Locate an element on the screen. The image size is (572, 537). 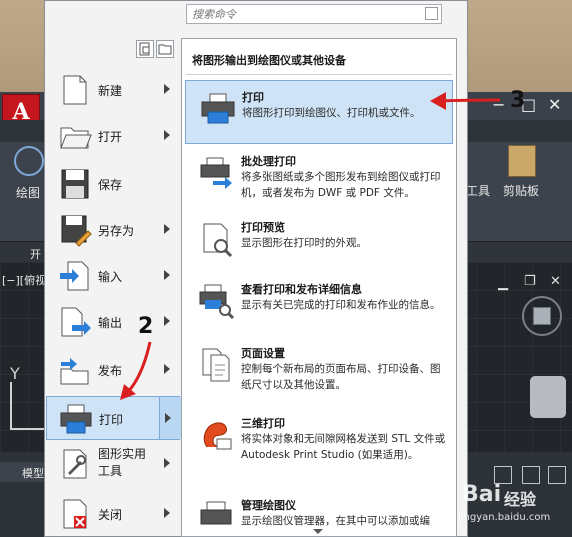
step-3-arrowhead is located at coordinates (438, 101).